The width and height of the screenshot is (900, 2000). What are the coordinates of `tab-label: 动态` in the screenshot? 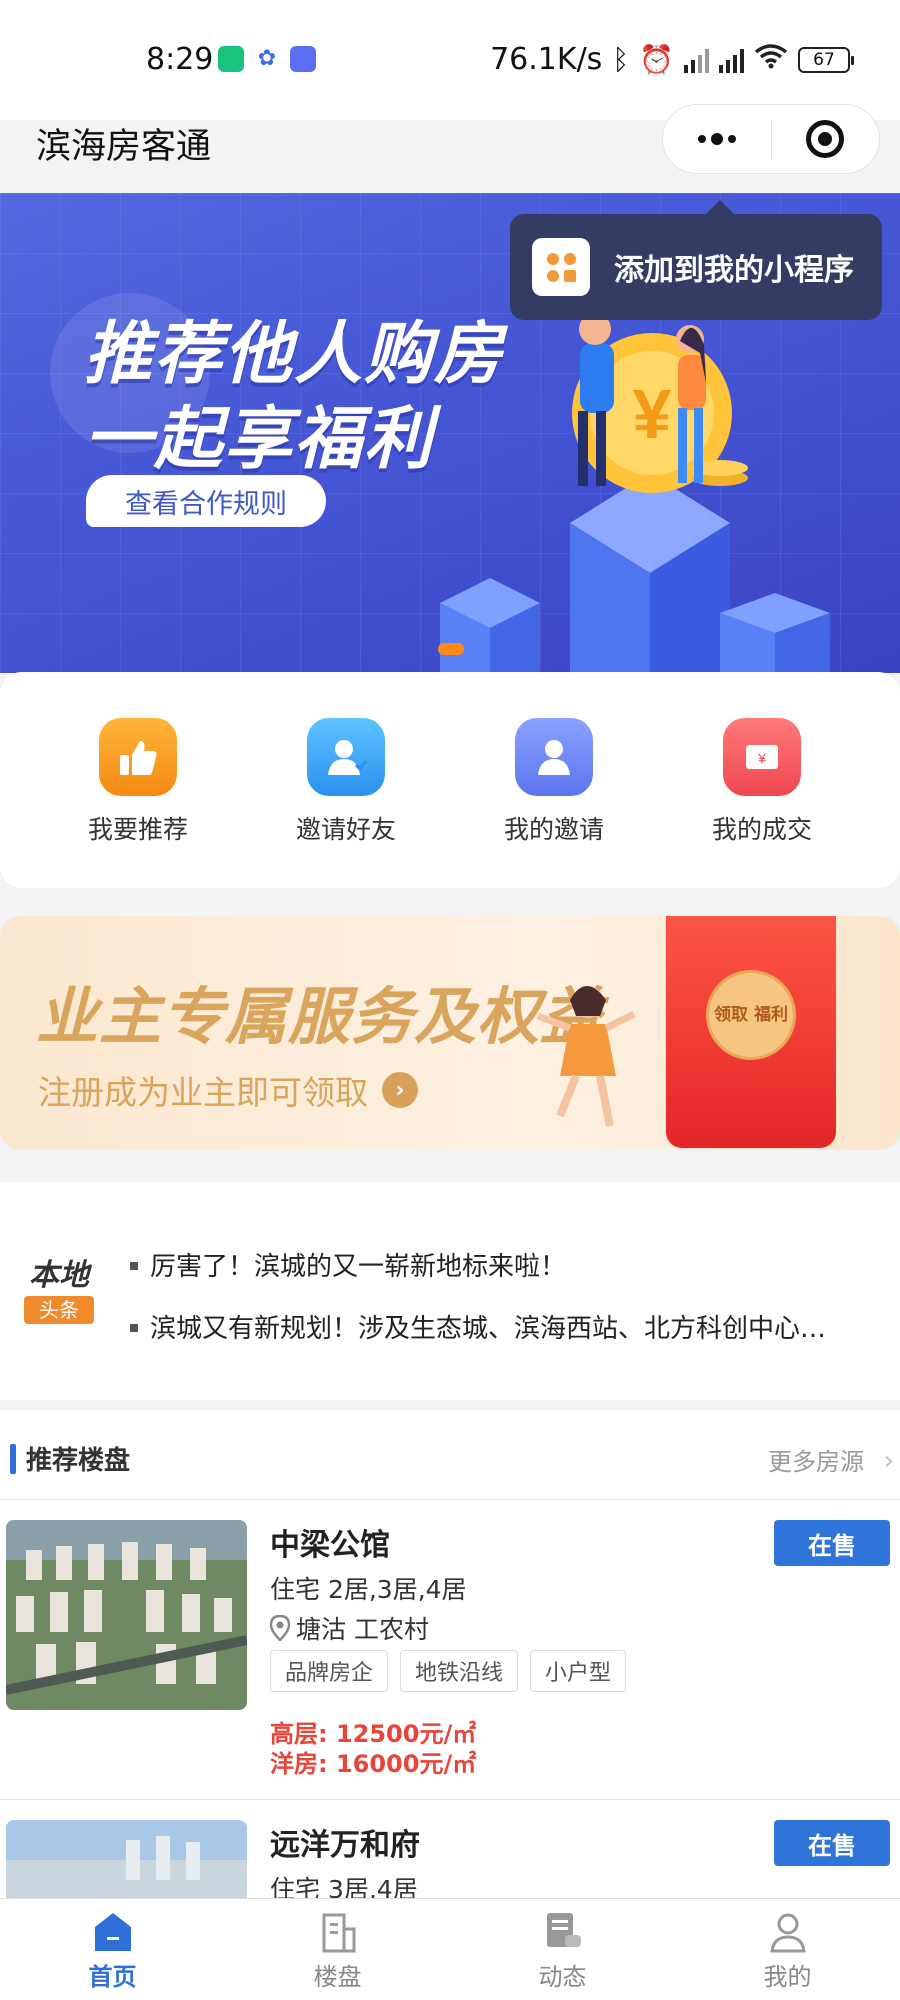 It's located at (562, 1977).